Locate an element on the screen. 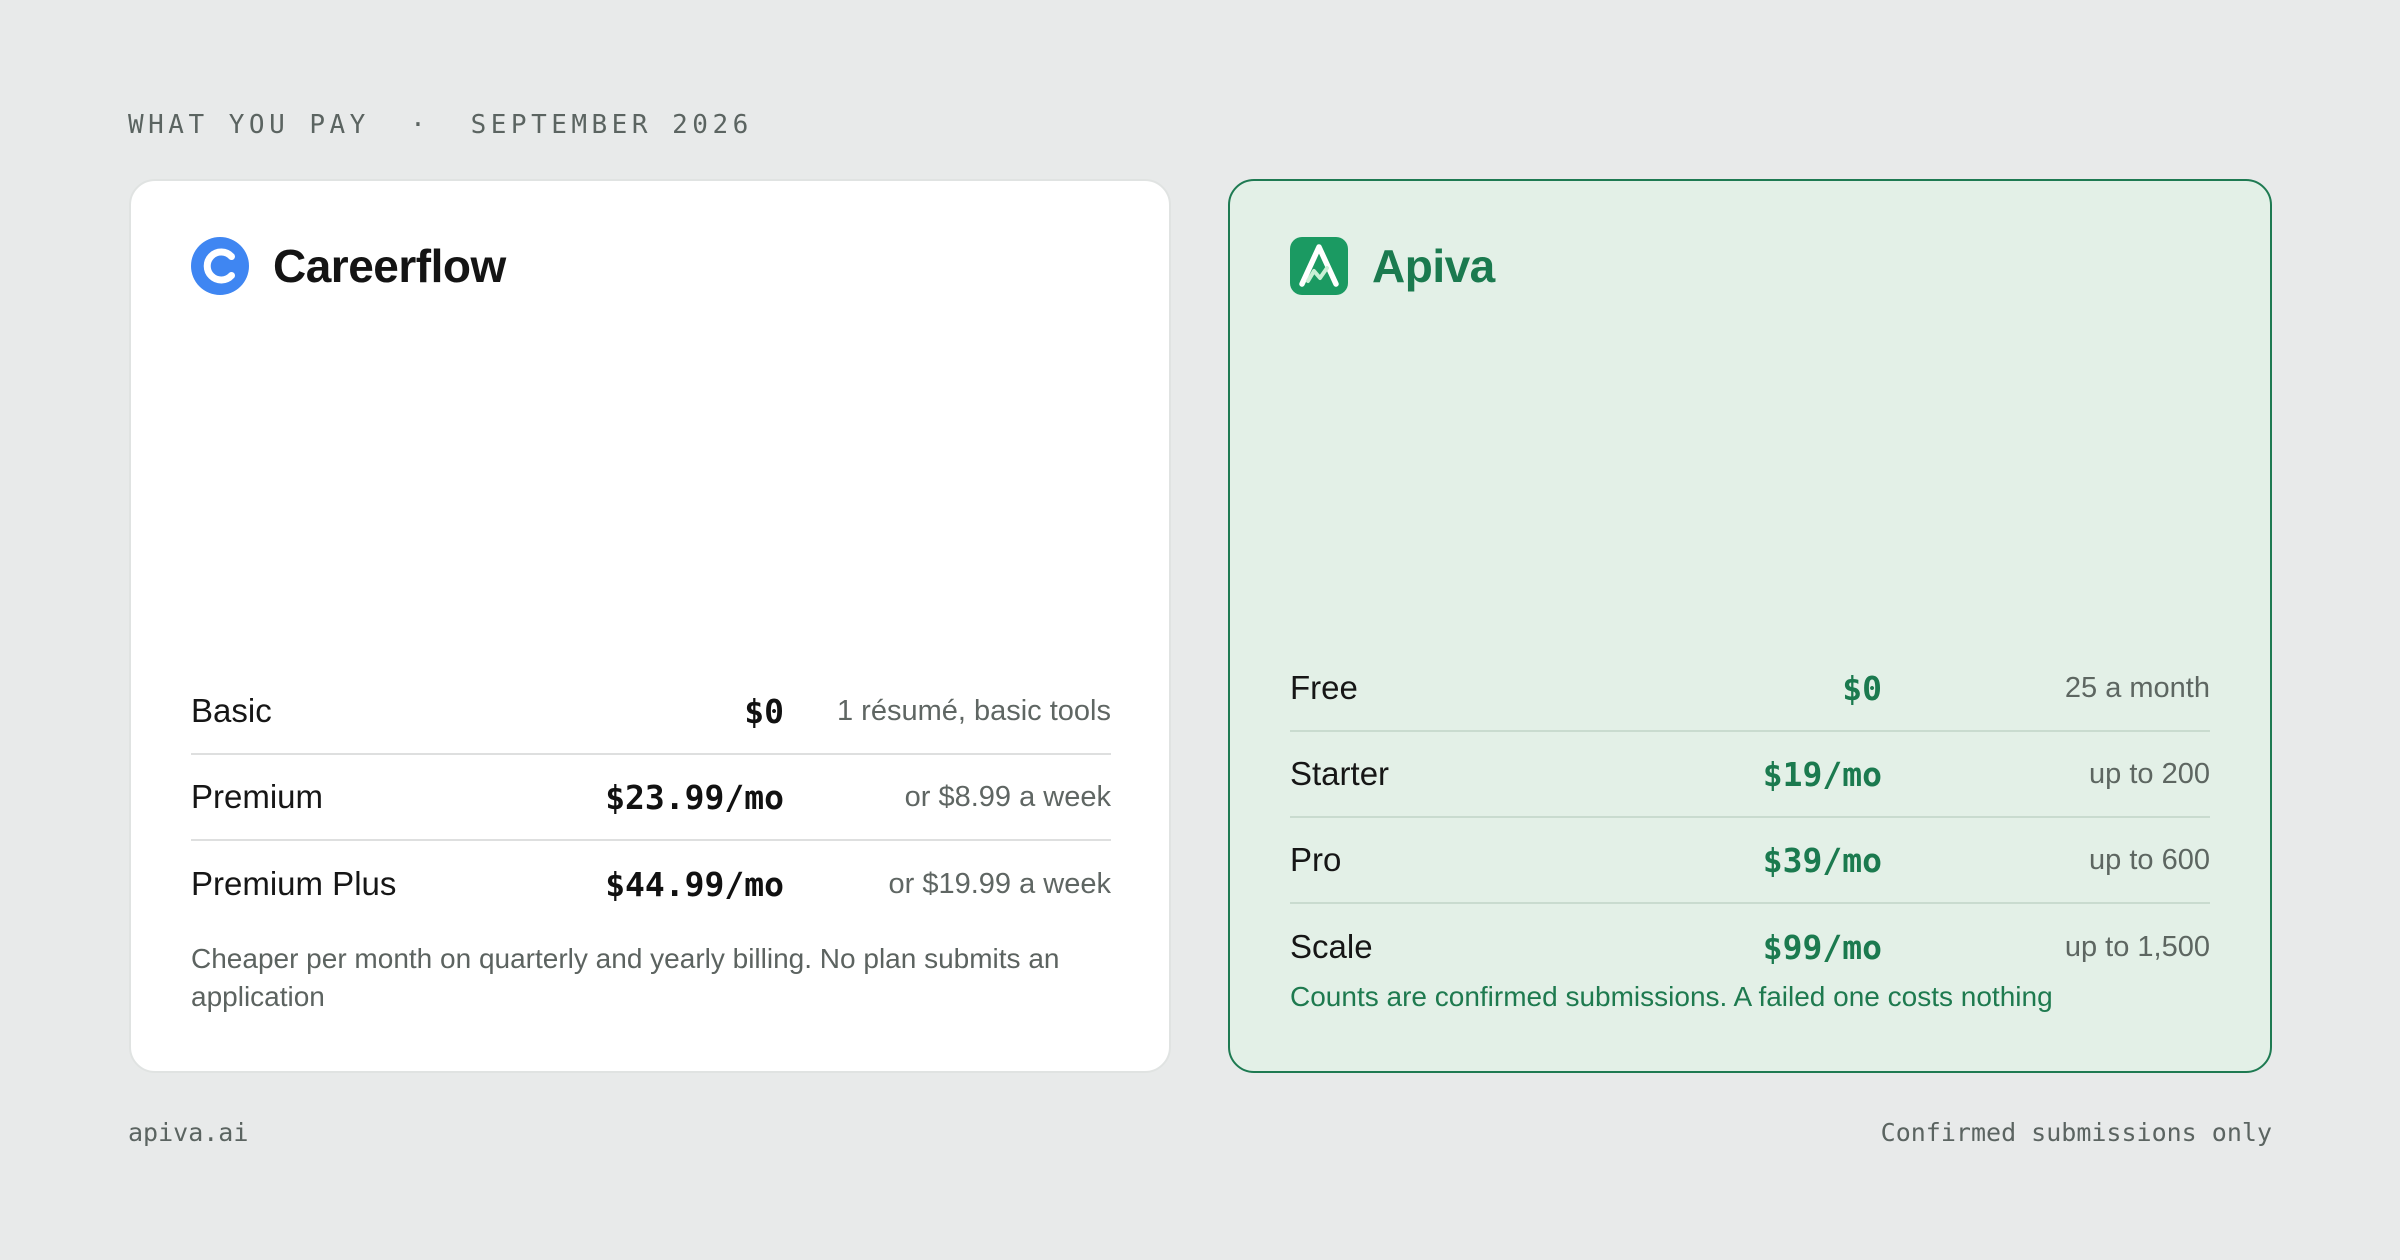  plan-note: 1 résumé, basic tools is located at coordinates (973, 710).